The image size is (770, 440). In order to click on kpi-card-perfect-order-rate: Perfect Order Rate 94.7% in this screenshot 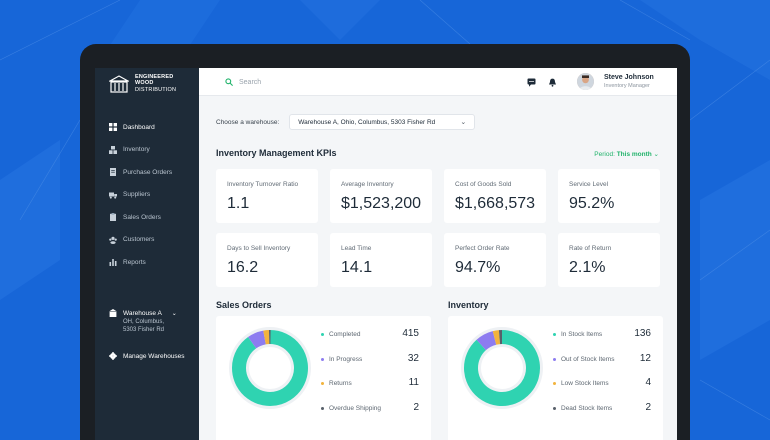, I will do `click(495, 260)`.